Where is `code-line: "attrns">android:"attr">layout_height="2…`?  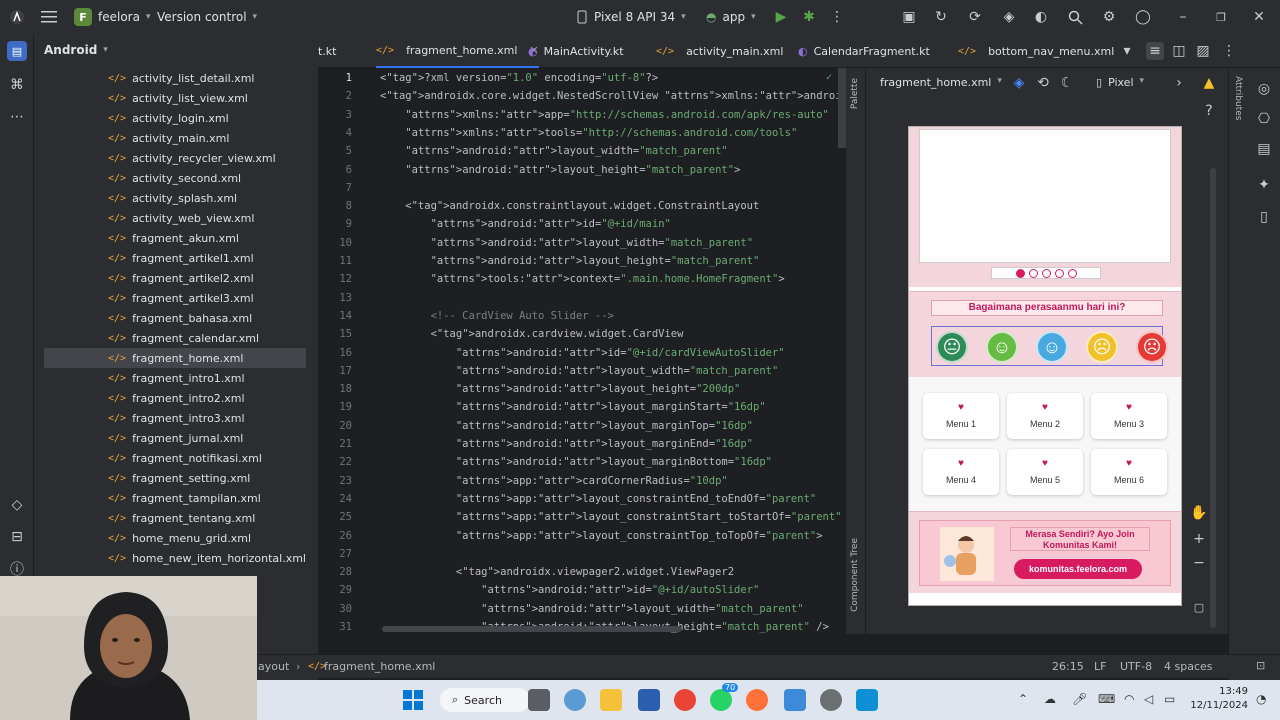
code-line: "attrns">android:"attr">layout_height="2… is located at coordinates (560, 389).